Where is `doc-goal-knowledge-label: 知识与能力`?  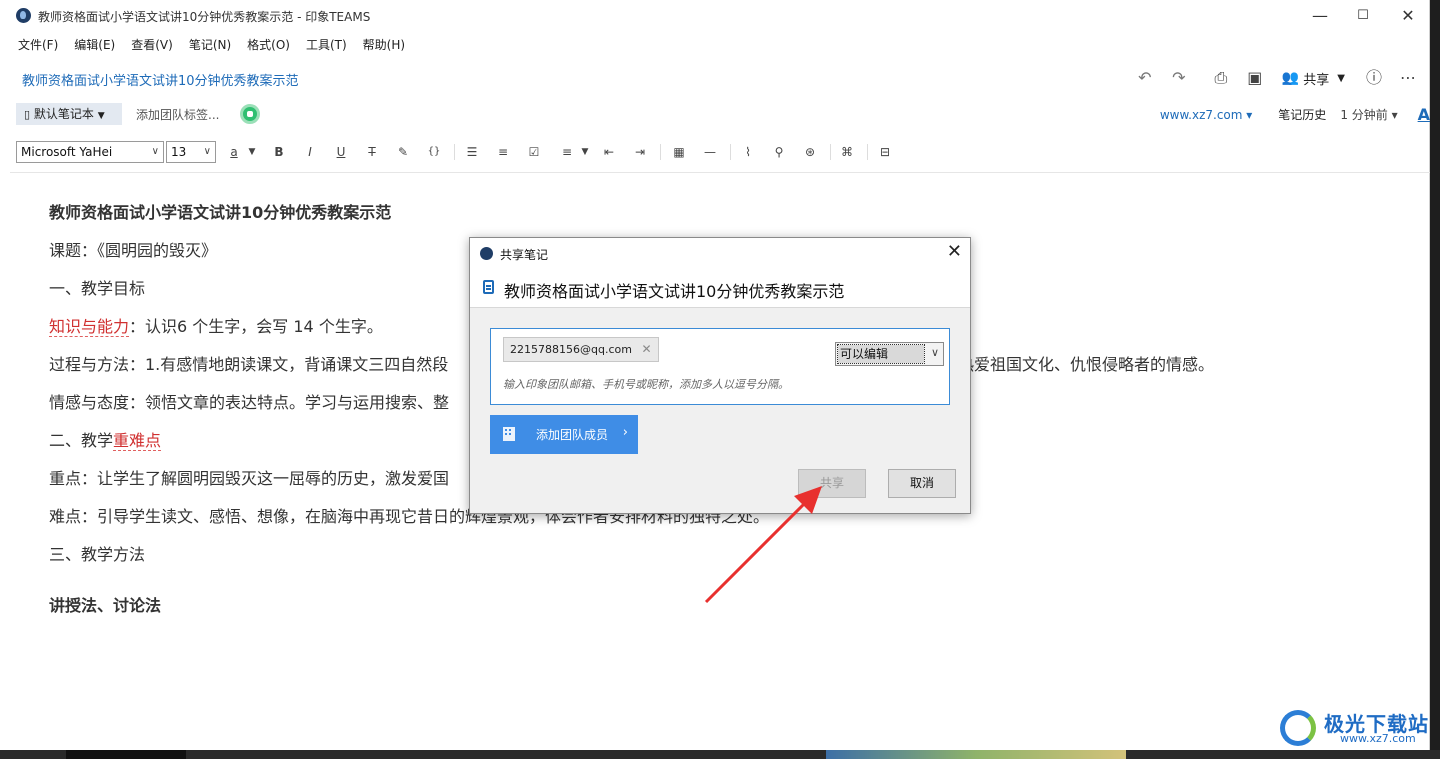
doc-goal-knowledge-label: 知识与能力 is located at coordinates (89, 327).